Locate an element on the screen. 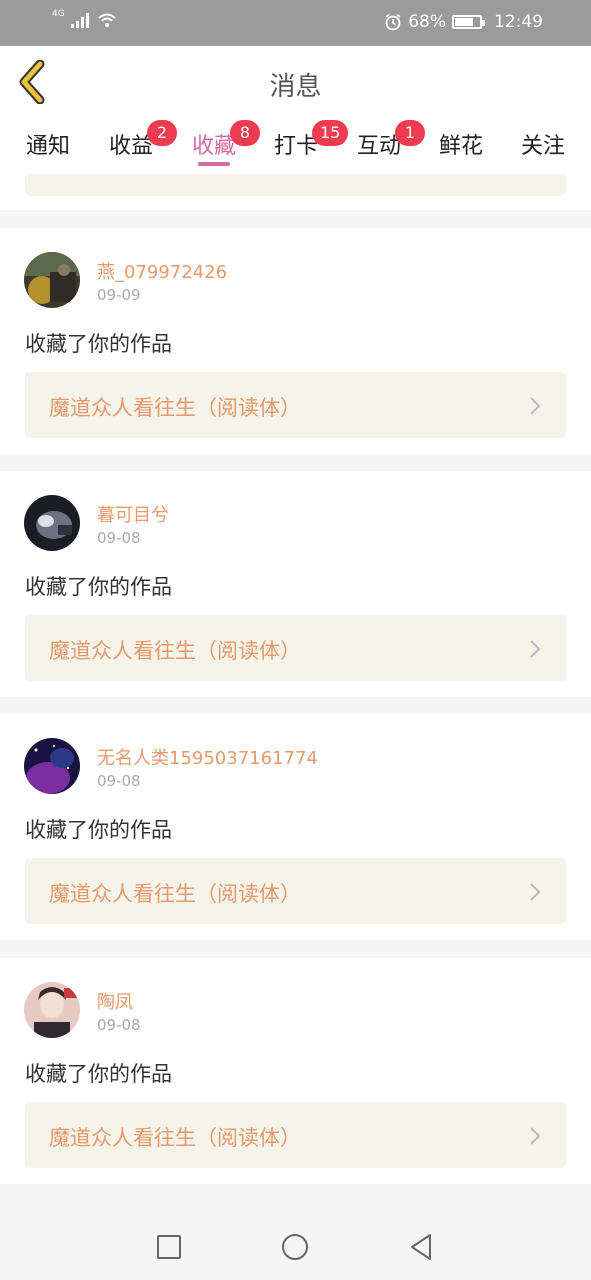 The height and width of the screenshot is (1280, 591). user-name: 无名人类1595037161774 is located at coordinates (207, 757).